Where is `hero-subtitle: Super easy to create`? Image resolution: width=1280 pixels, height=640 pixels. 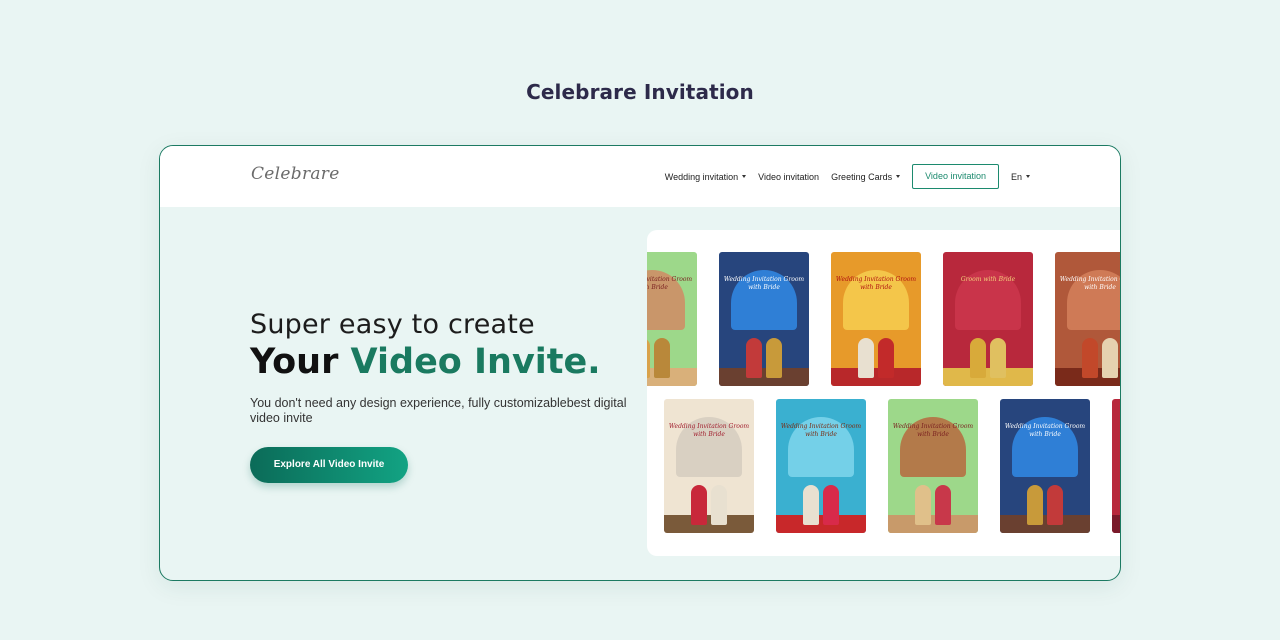 hero-subtitle: Super easy to create is located at coordinates (392, 324).